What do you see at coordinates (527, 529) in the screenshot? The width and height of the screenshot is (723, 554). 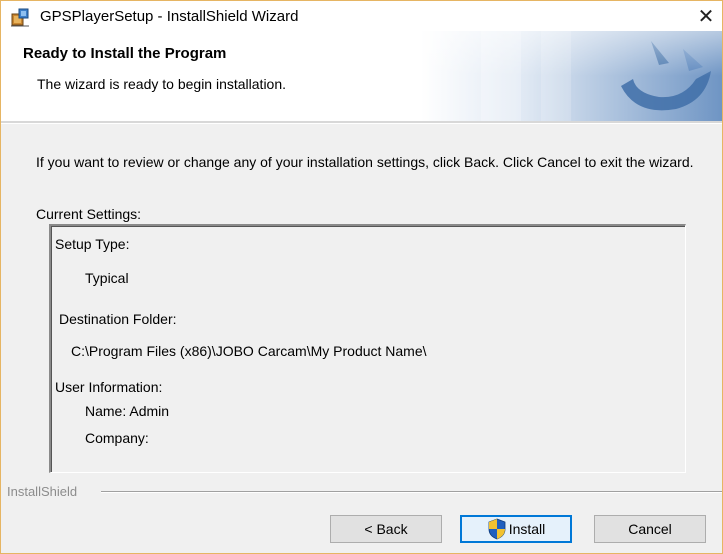 I see `install-button-label: Install` at bounding box center [527, 529].